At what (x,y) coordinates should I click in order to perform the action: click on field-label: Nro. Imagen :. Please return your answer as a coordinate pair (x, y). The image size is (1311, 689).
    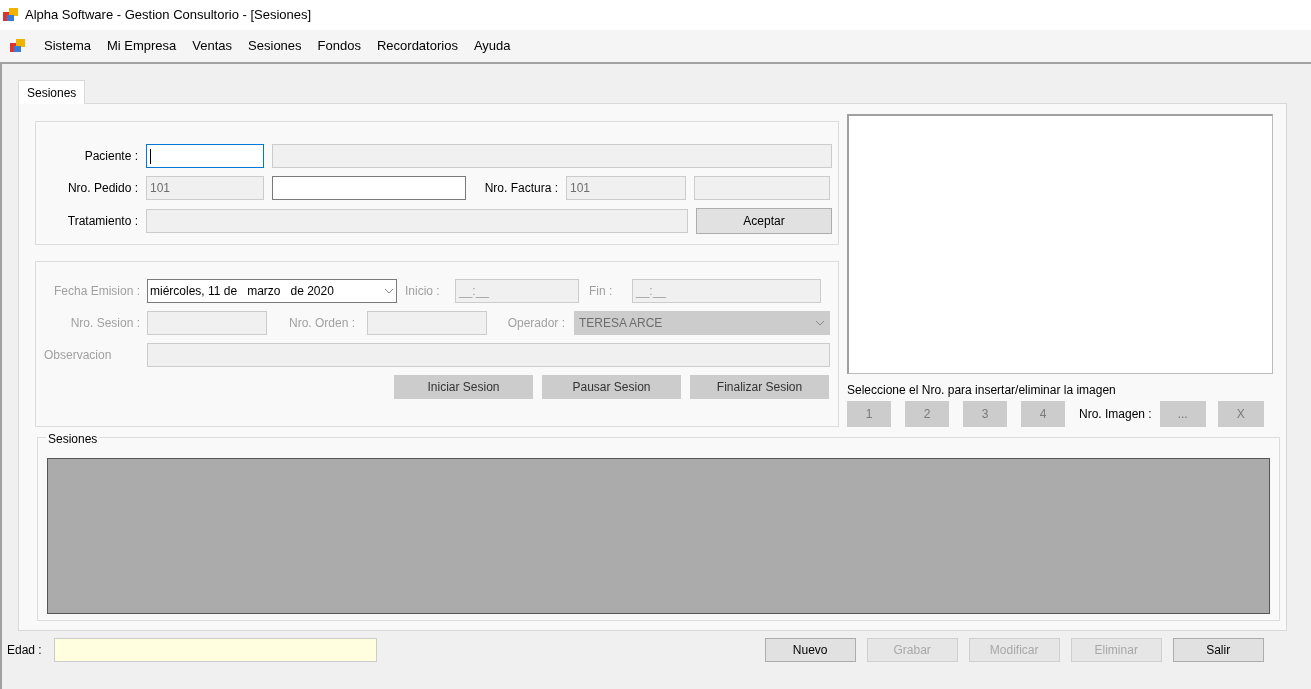
    Looking at the image, I should click on (1115, 414).